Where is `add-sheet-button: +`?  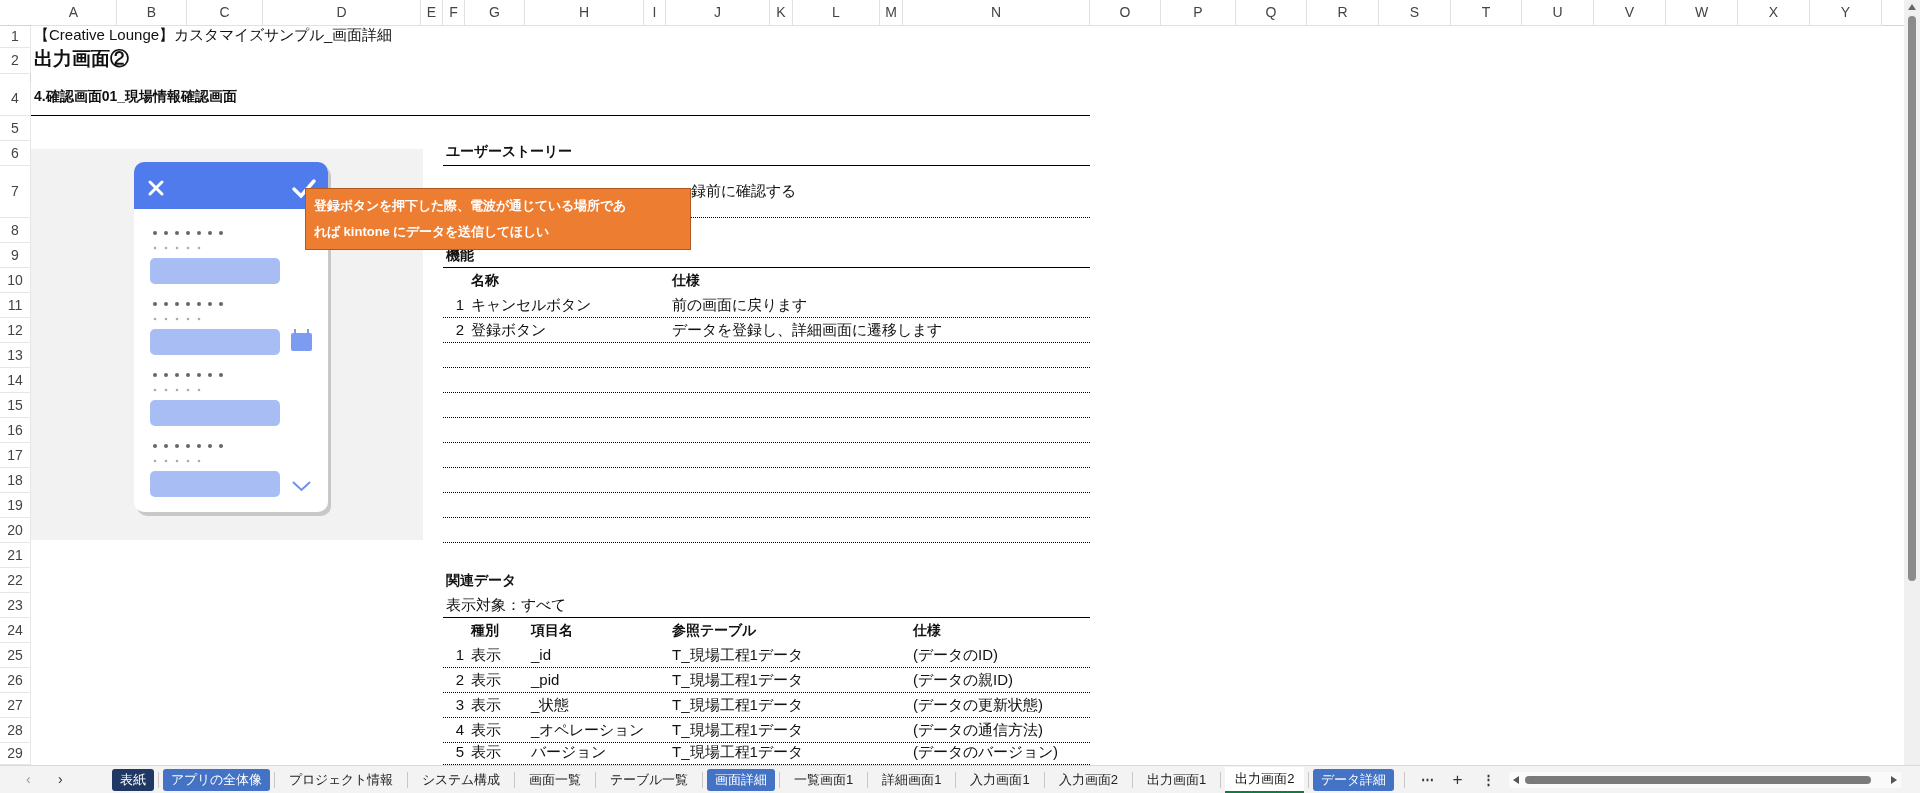
add-sheet-button: + is located at coordinates (1457, 779).